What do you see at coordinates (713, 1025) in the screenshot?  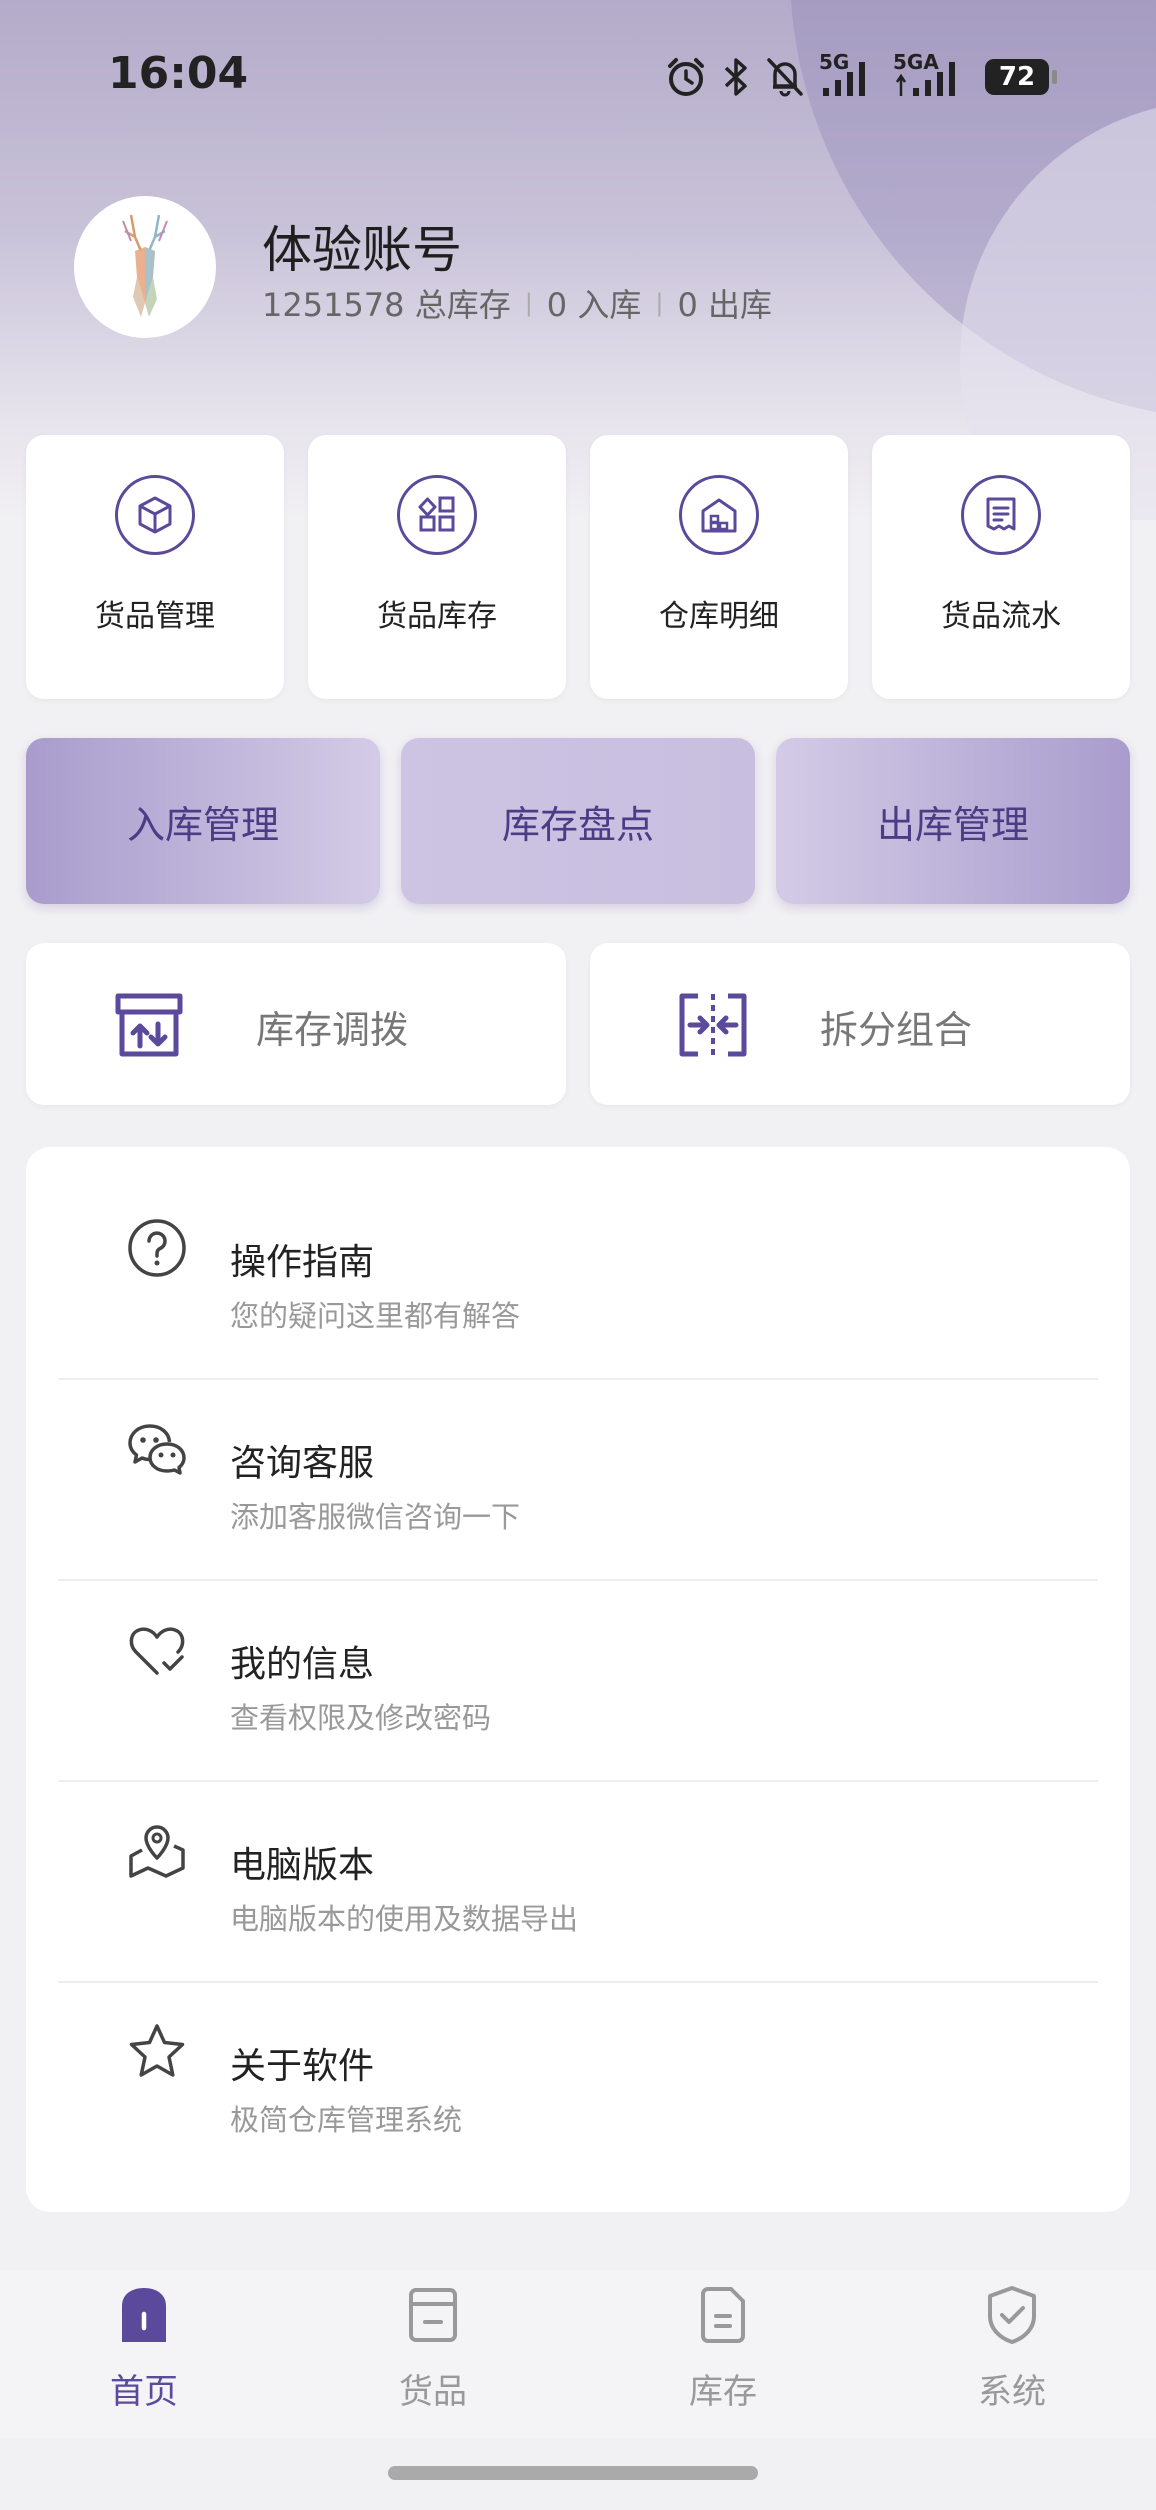 I see `merge-split-icon` at bounding box center [713, 1025].